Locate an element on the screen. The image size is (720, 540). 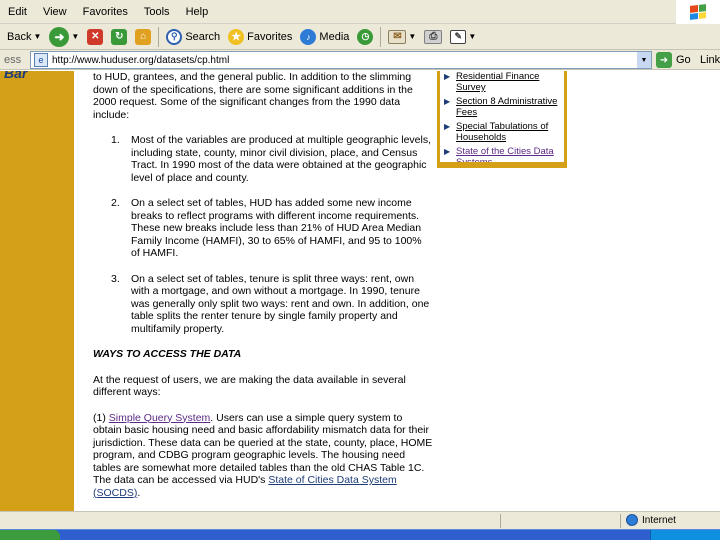
edit-page-icon: ✎ is located at coordinates (458, 36).